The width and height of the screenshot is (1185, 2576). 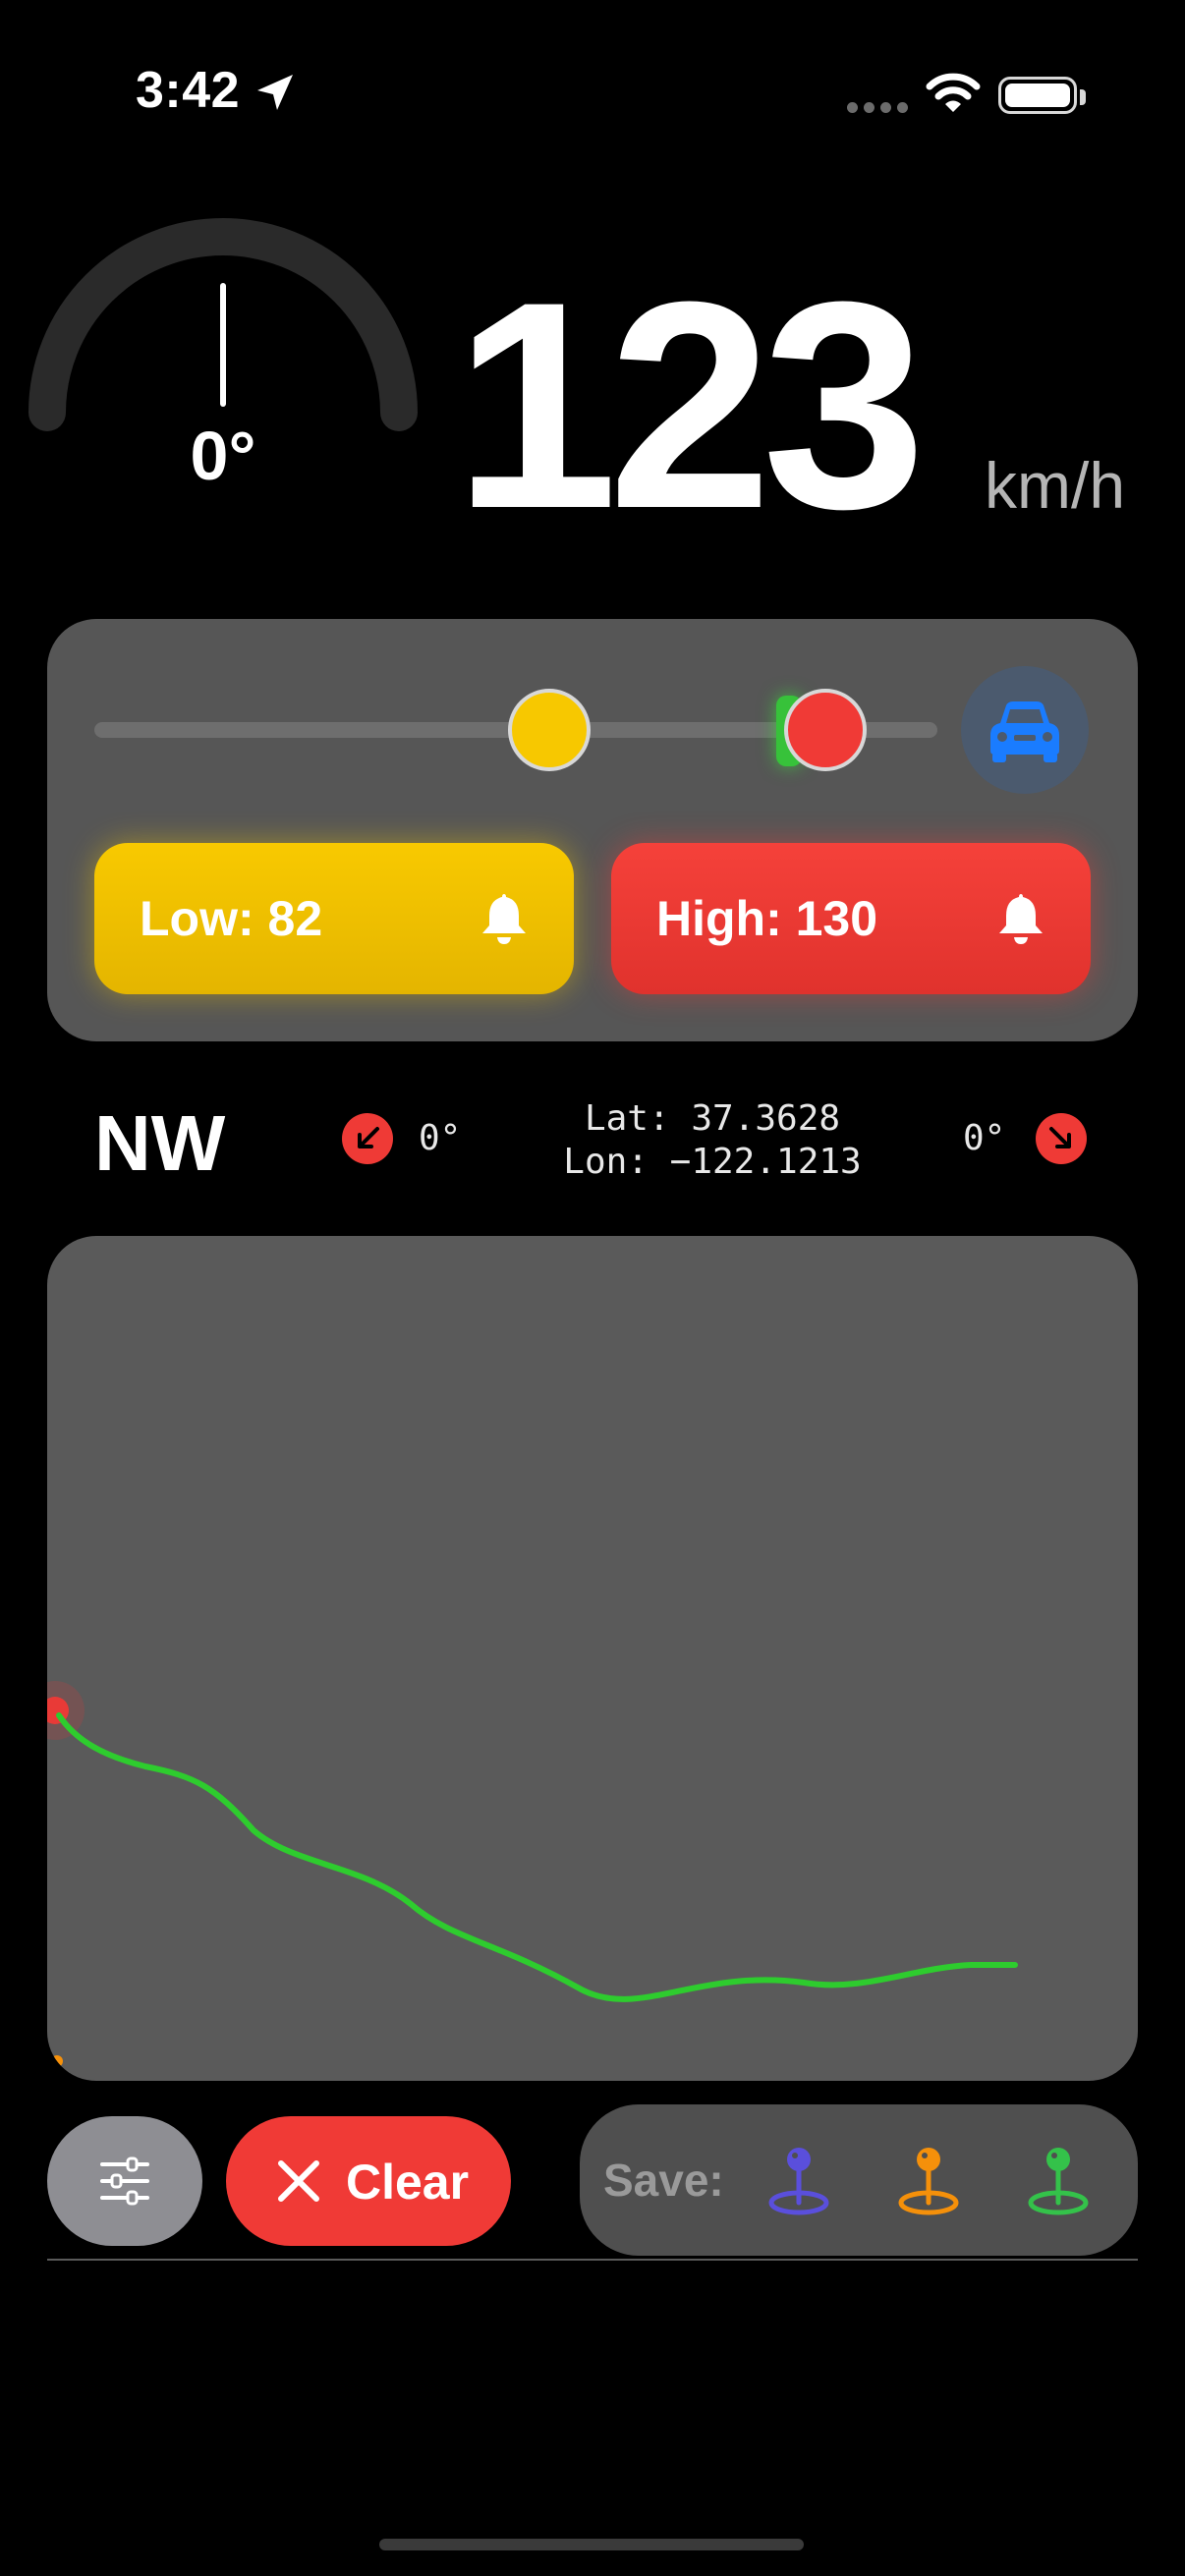 I want to click on low-speed-alert-button: Low: 82, so click(x=334, y=918).